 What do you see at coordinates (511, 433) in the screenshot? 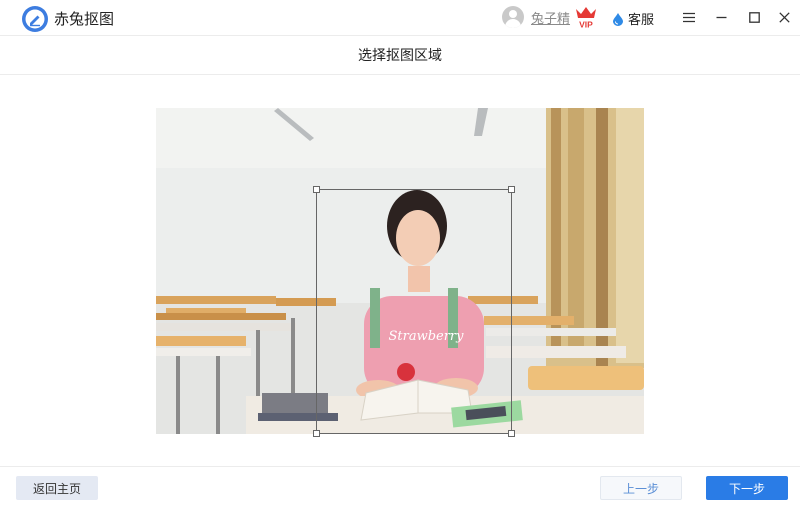
I see `crop-handle-bottom-right` at bounding box center [511, 433].